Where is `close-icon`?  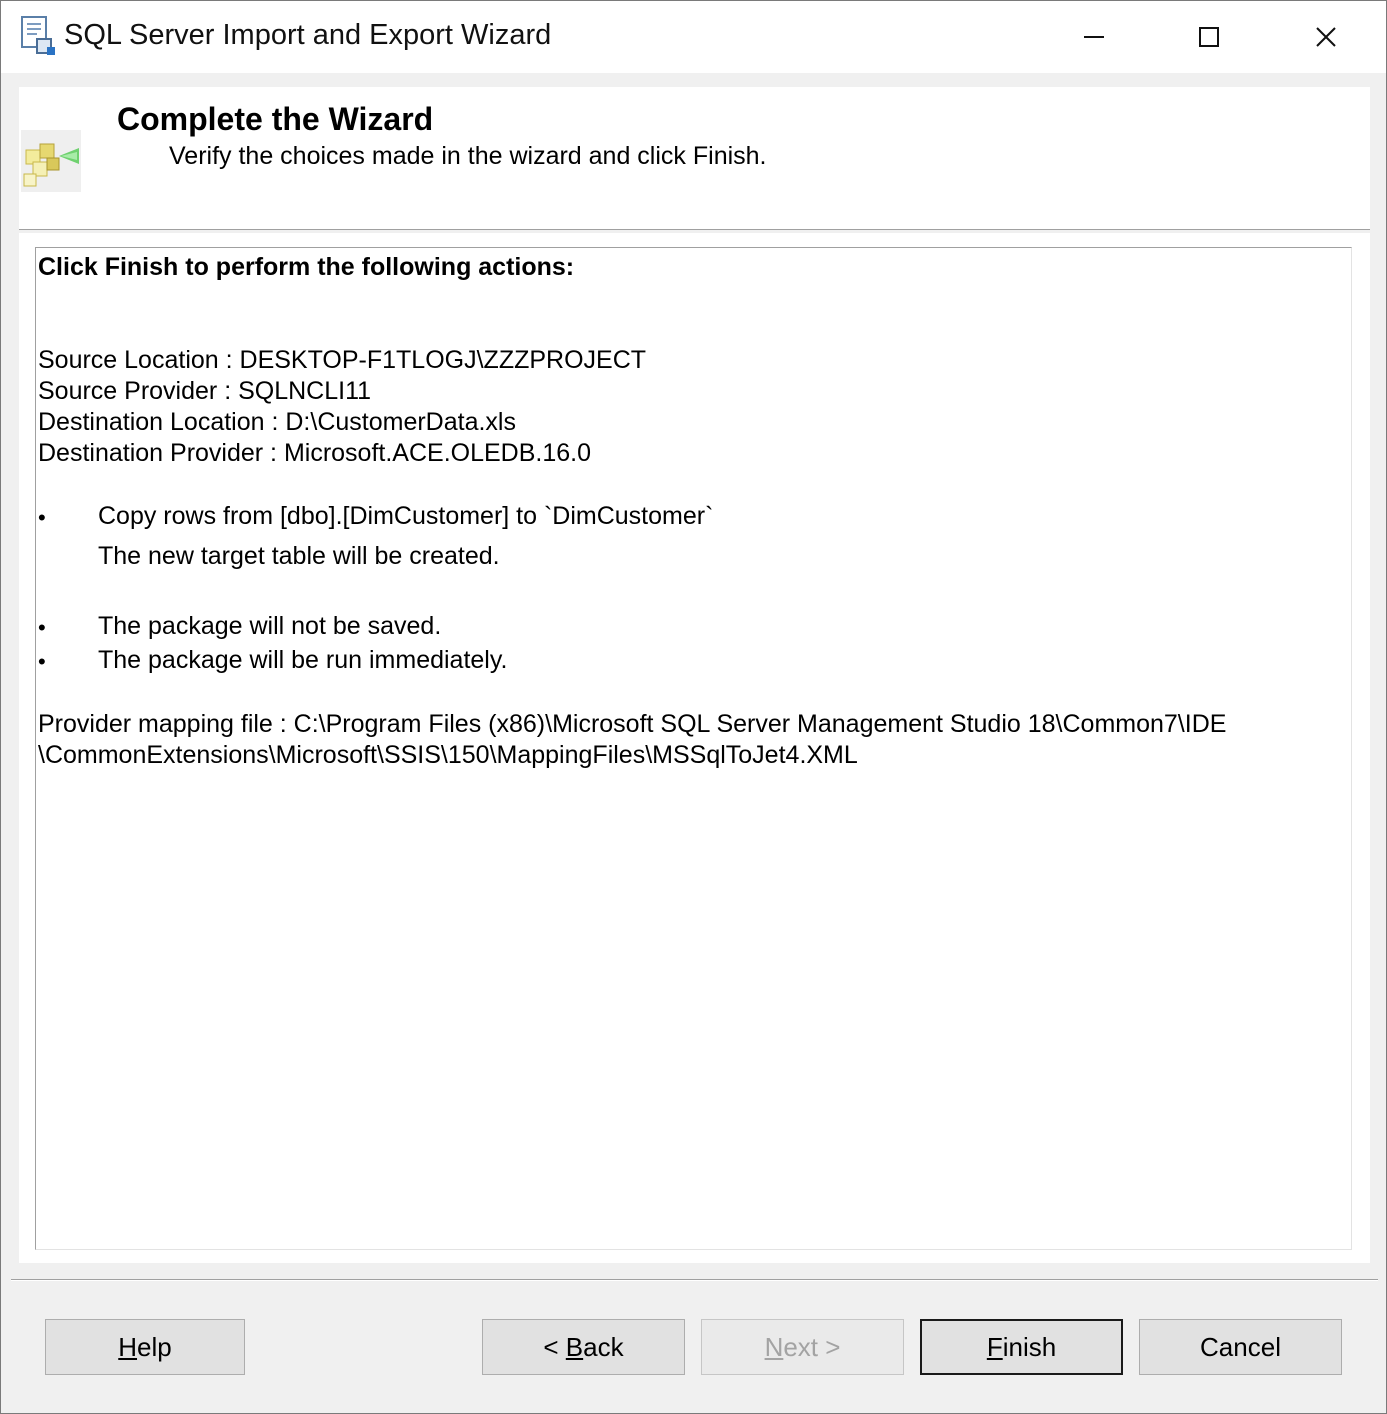
close-icon is located at coordinates (1326, 37).